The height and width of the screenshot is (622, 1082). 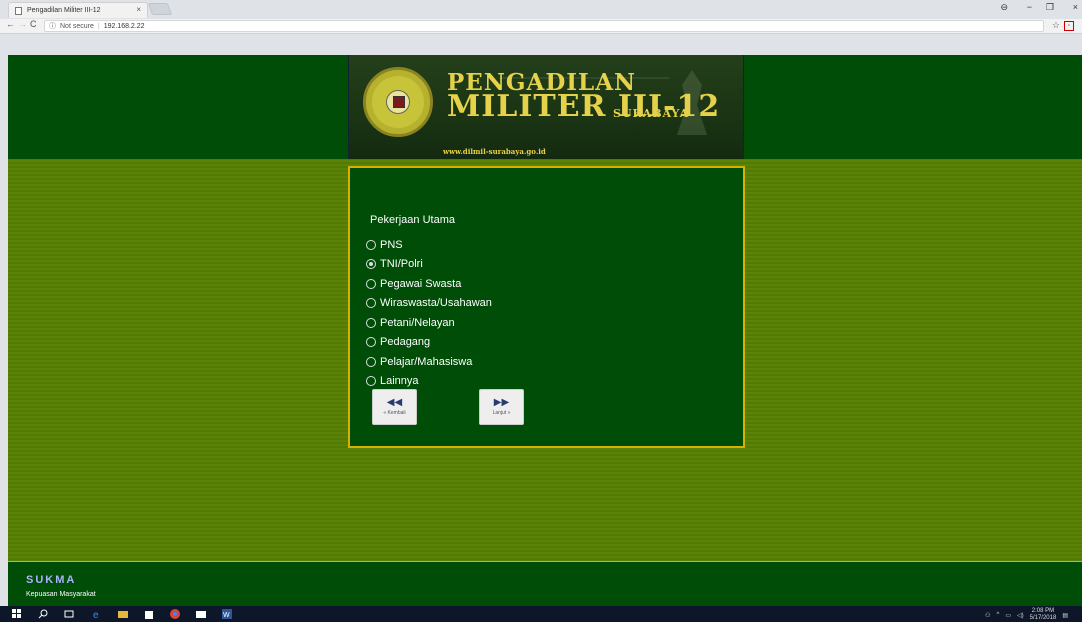 What do you see at coordinates (22, 24) in the screenshot?
I see `forward-icon: →` at bounding box center [22, 24].